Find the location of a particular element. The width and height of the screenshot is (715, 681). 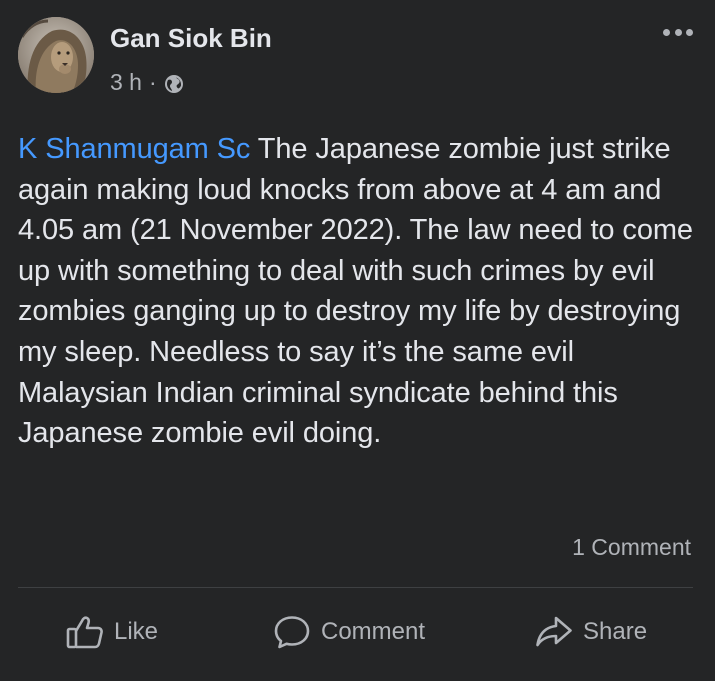

more-options-icon is located at coordinates (678, 32).